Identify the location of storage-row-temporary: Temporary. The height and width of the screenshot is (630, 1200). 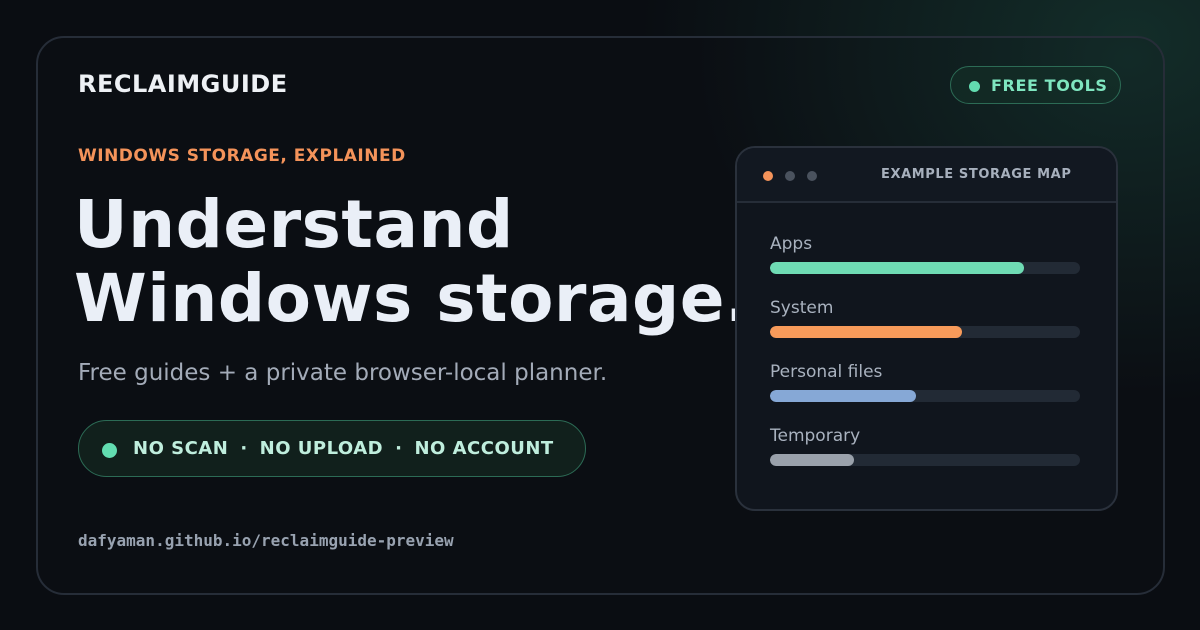
(925, 446).